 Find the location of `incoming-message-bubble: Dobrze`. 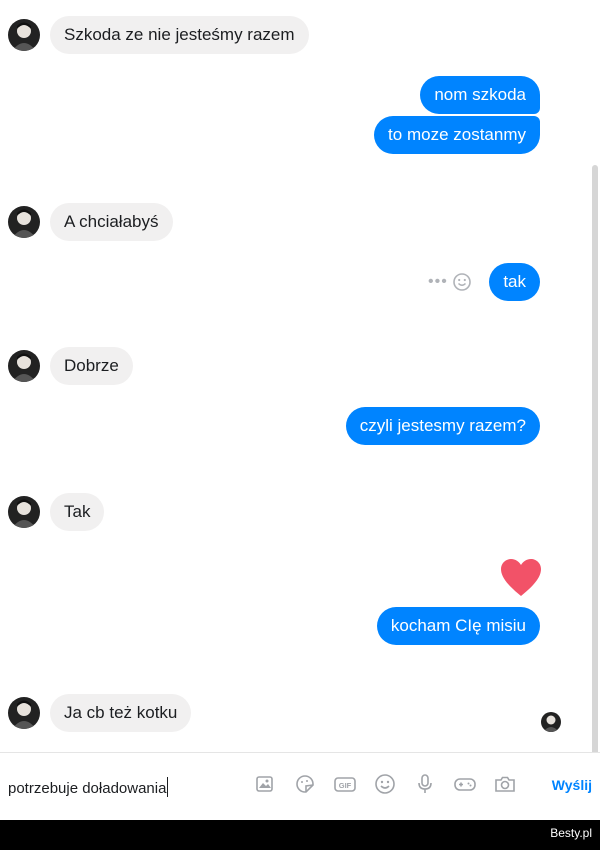

incoming-message-bubble: Dobrze is located at coordinates (91, 366).